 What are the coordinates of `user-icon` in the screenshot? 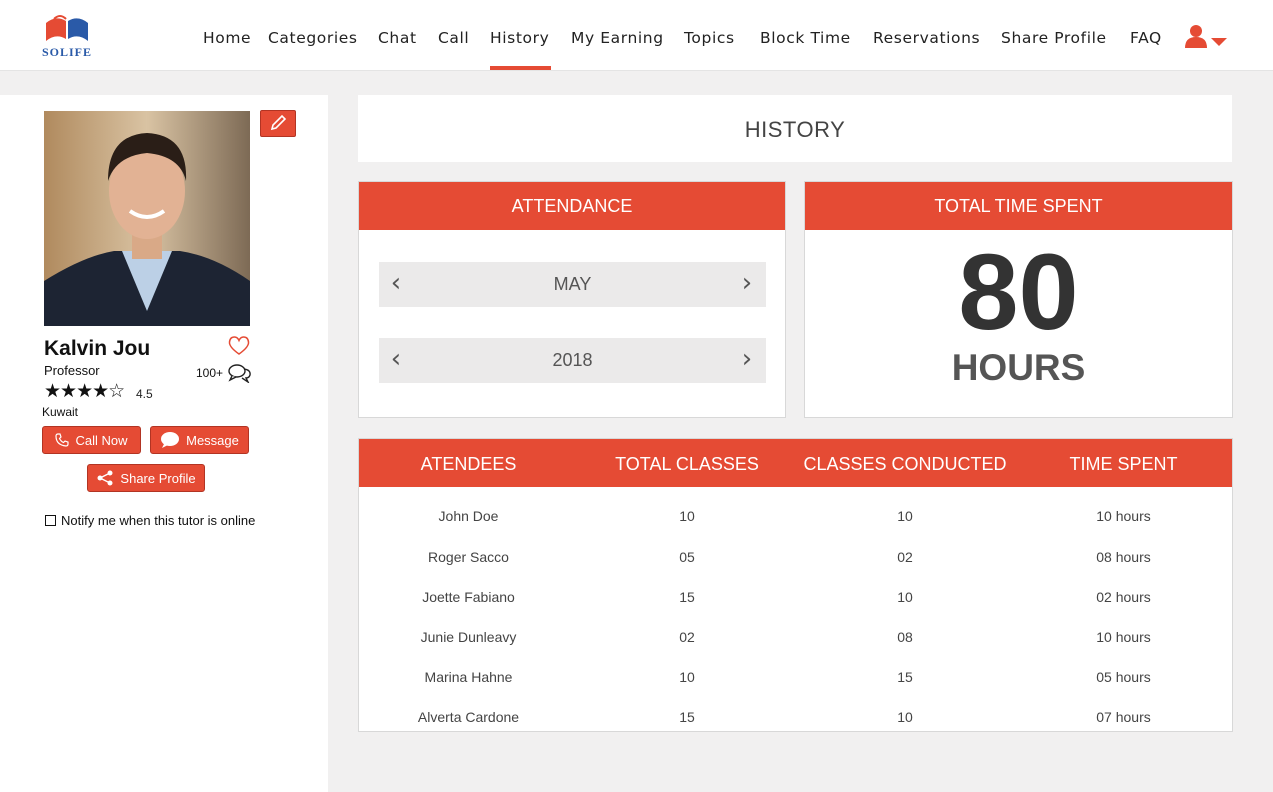 It's located at (1206, 36).